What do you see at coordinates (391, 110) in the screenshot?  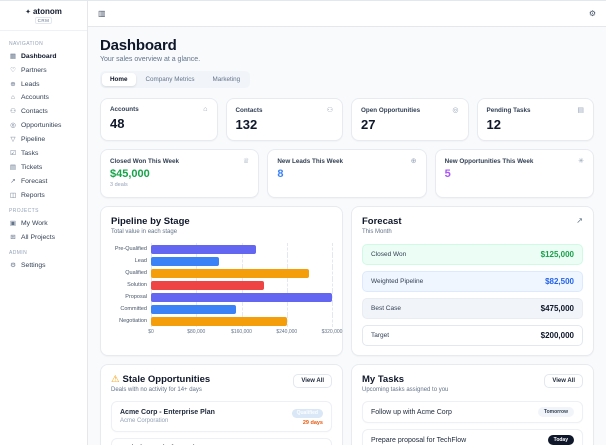 I see `stat-label: Open Opportunities` at bounding box center [391, 110].